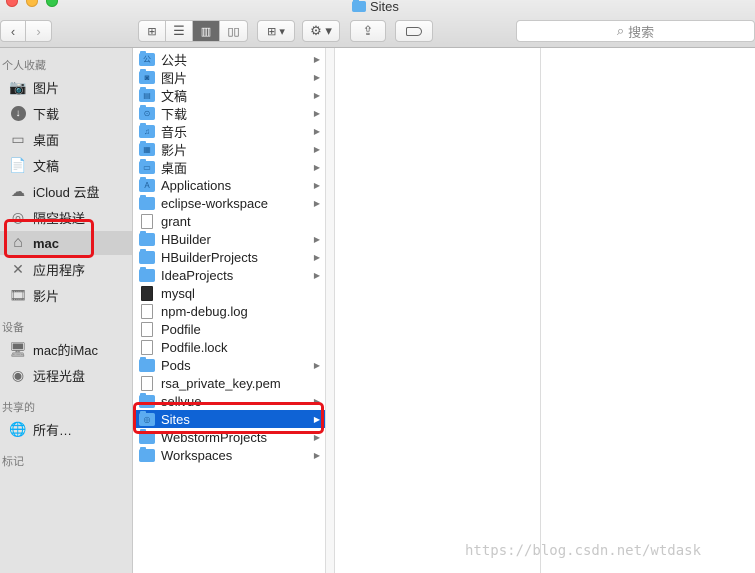  I want to click on search-icon: ⌕, so click(620, 30).